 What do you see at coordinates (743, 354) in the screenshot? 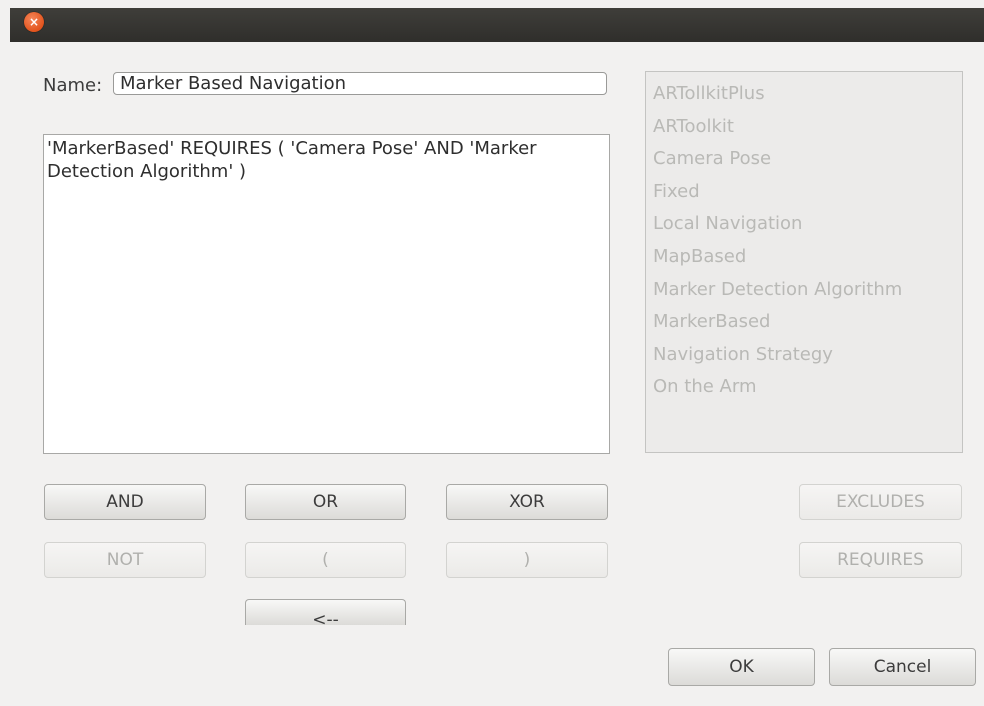
I see `feature-list-item: Navigation Strategy` at bounding box center [743, 354].